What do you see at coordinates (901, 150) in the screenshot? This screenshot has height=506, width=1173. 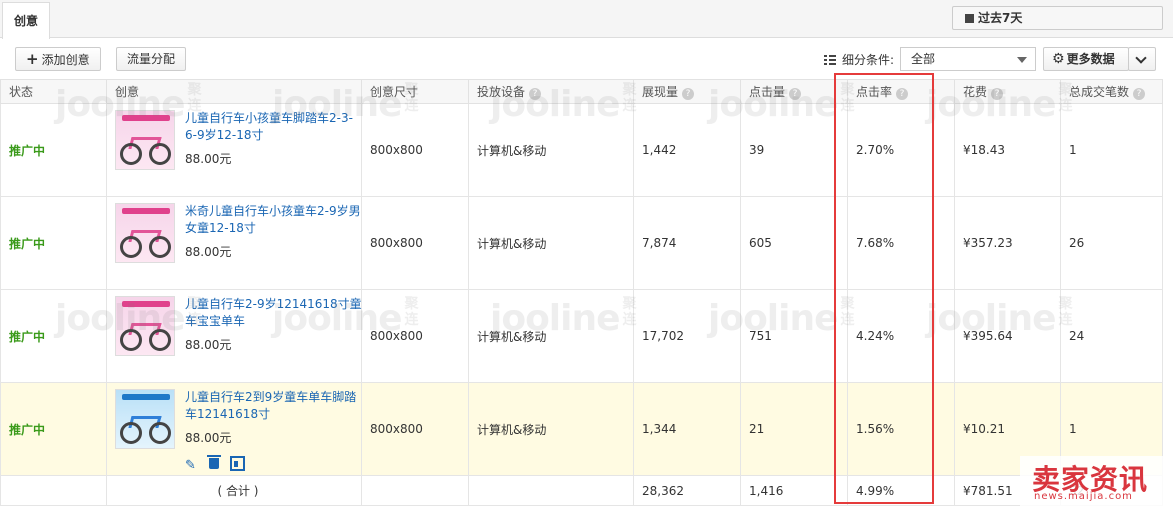 I see `ctr-cell: 2.70%` at bounding box center [901, 150].